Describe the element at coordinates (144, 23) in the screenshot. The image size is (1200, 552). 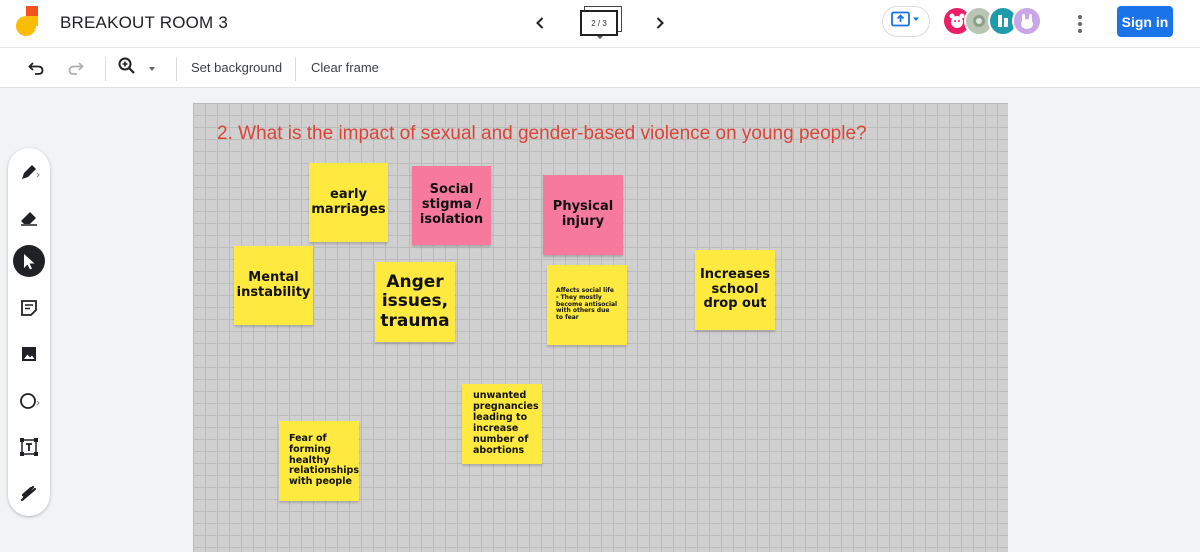
I see `jam-title: BREAKOUT ROOM 3` at that location.